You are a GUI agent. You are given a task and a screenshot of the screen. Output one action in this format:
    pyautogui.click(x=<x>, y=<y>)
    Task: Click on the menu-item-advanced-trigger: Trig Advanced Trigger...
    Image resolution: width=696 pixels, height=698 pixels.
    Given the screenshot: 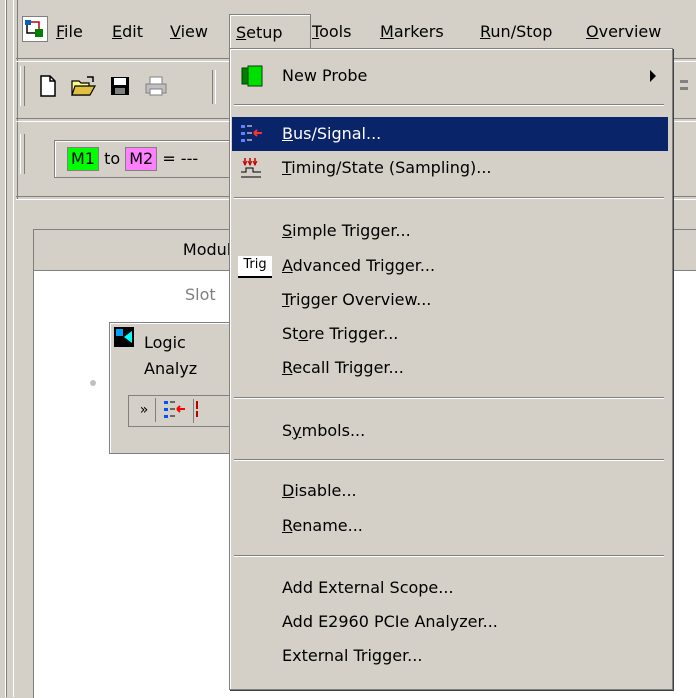 What is the action you would take?
    pyautogui.click(x=450, y=266)
    